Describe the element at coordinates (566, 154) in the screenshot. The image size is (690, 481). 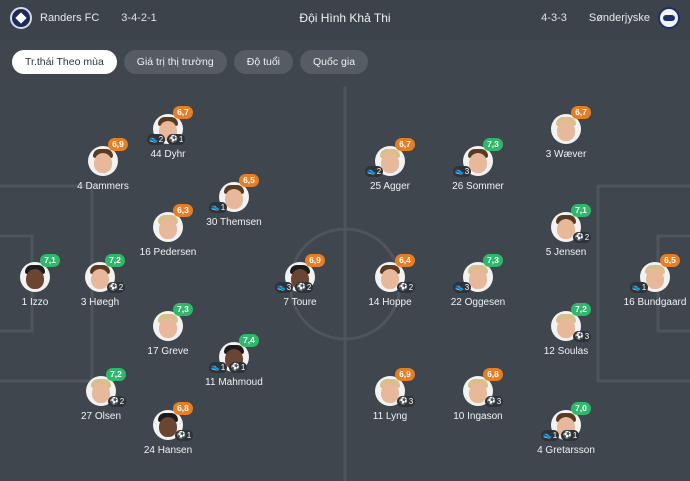
I see `player-name: 3 Wæver` at that location.